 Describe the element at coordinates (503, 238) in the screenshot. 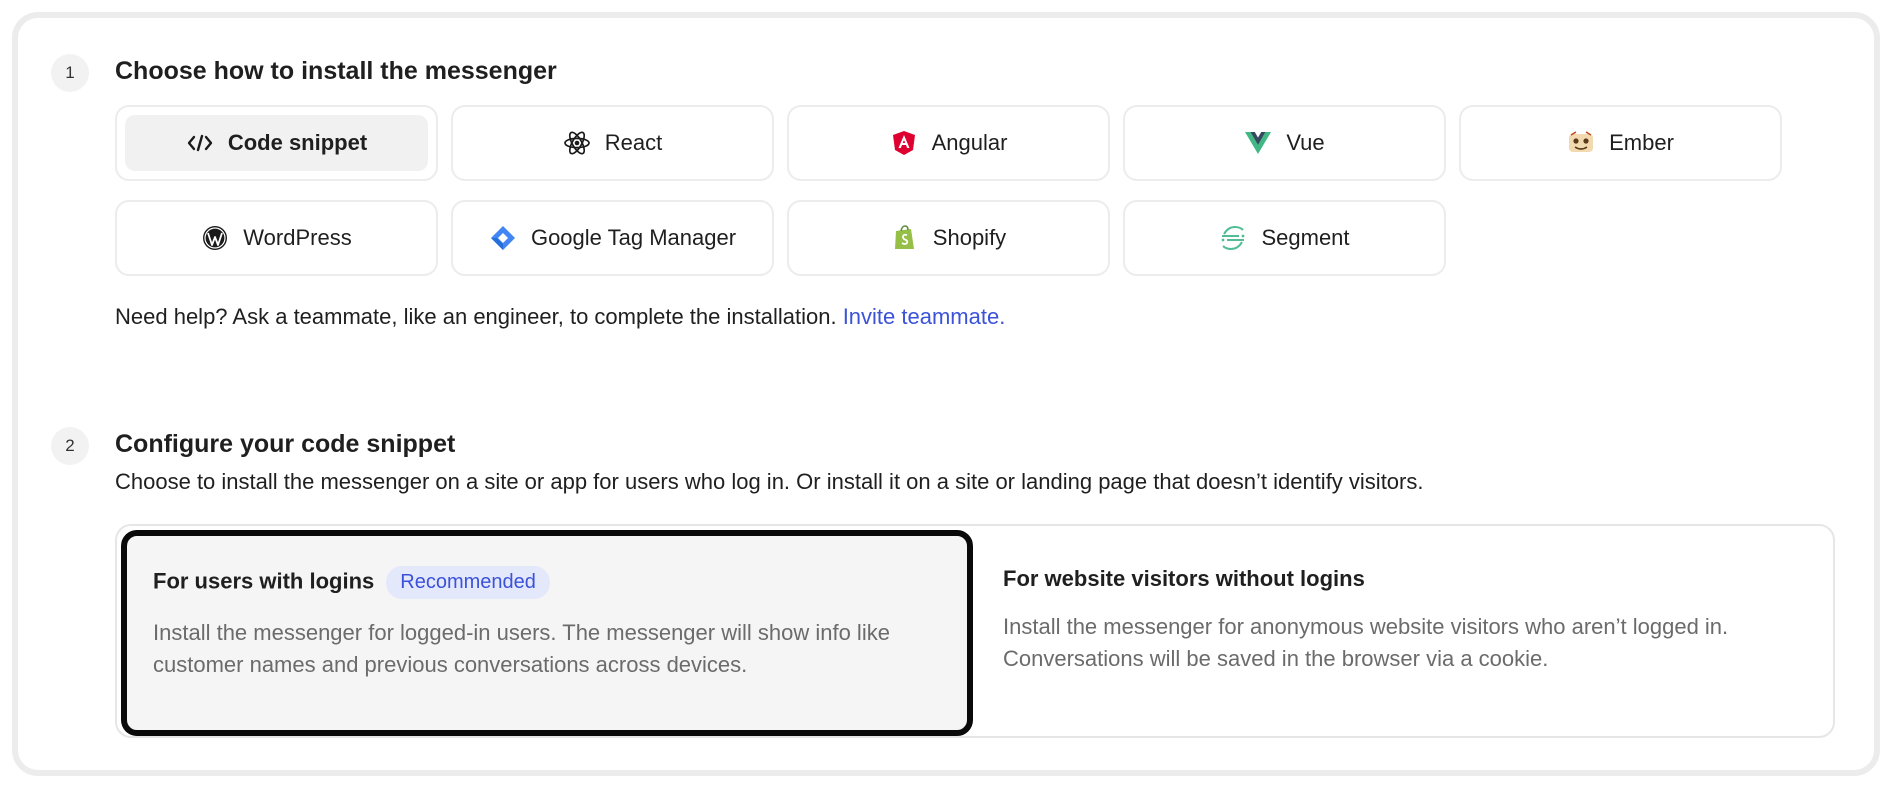

I see `google-tag-manager-icon` at that location.